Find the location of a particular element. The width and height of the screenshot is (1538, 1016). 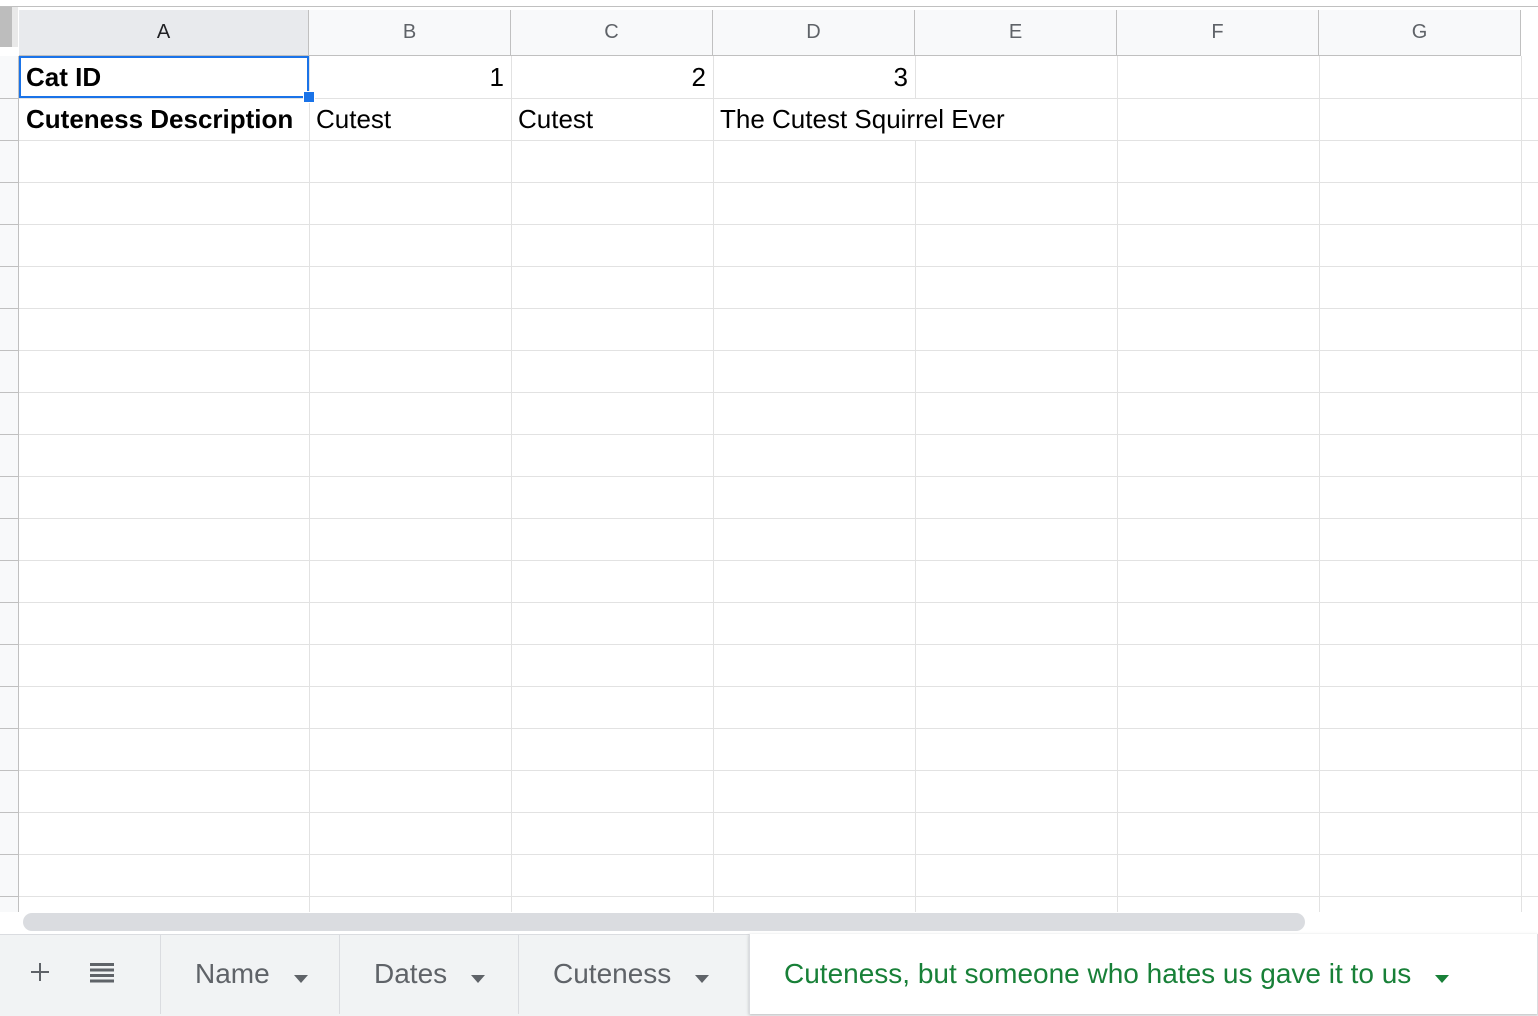

cell-b1: 1 is located at coordinates (410, 77).